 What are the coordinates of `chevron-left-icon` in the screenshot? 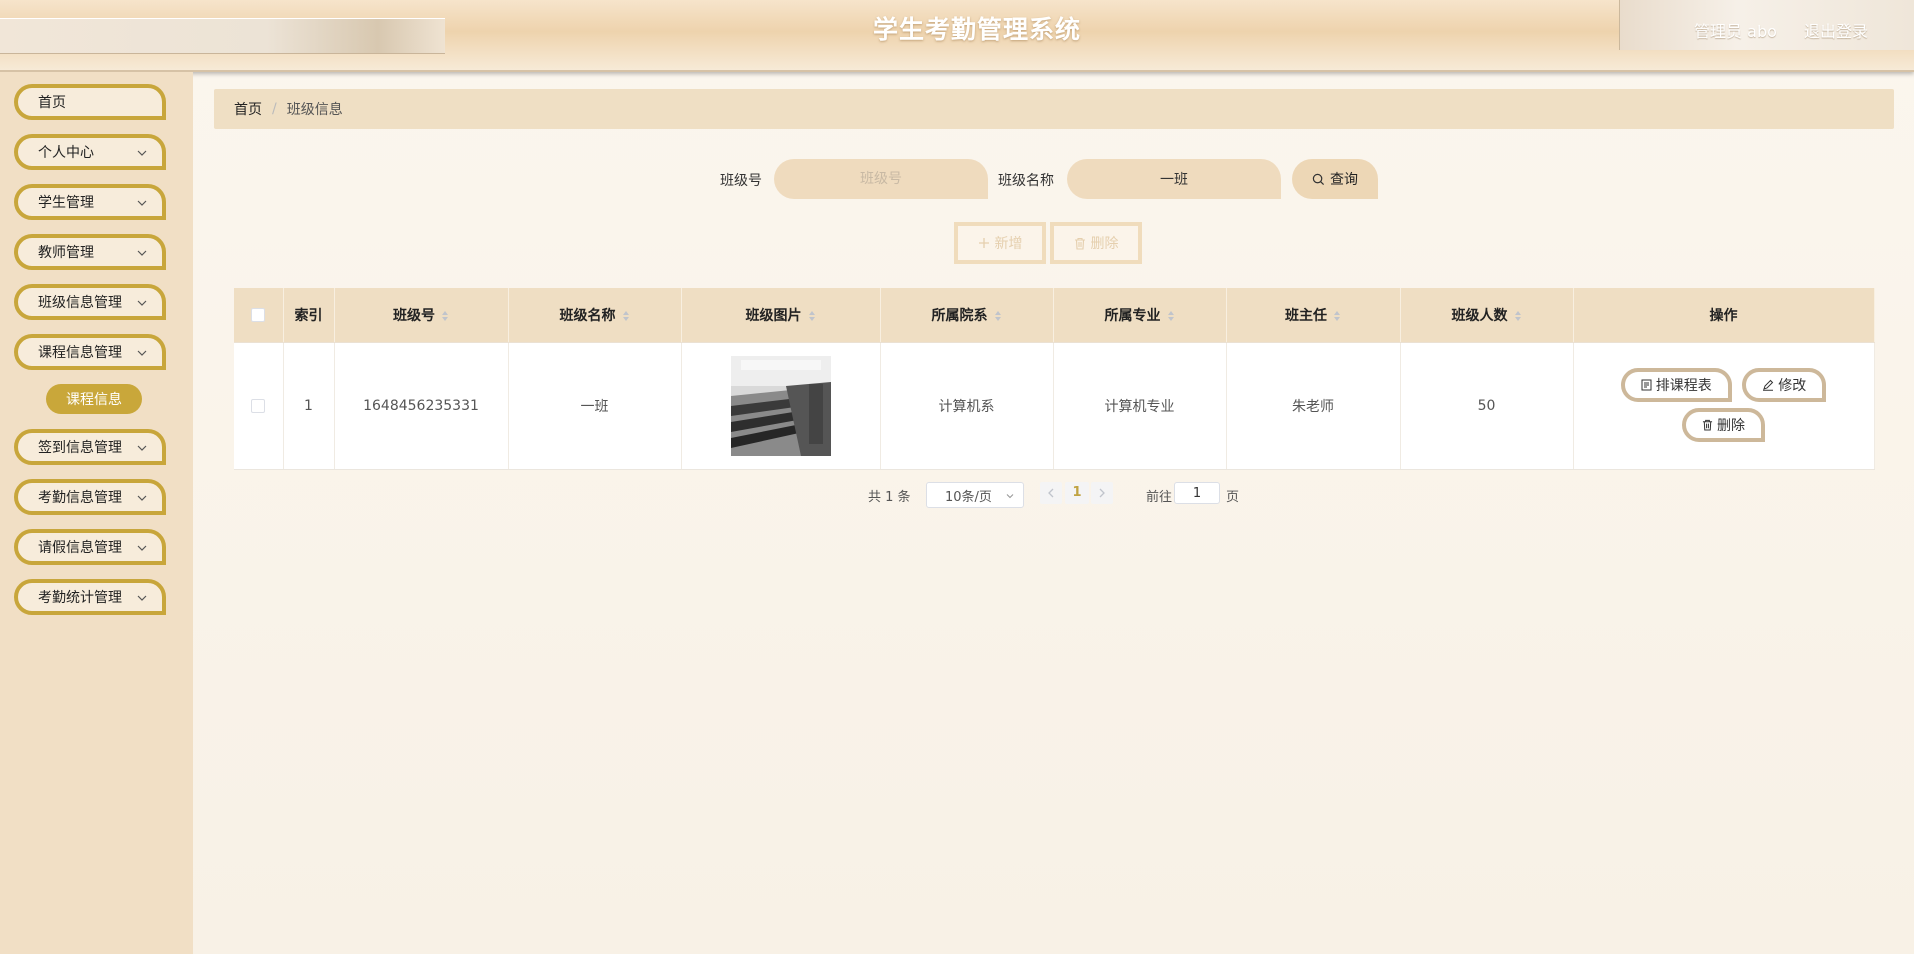 It's located at (1051, 493).